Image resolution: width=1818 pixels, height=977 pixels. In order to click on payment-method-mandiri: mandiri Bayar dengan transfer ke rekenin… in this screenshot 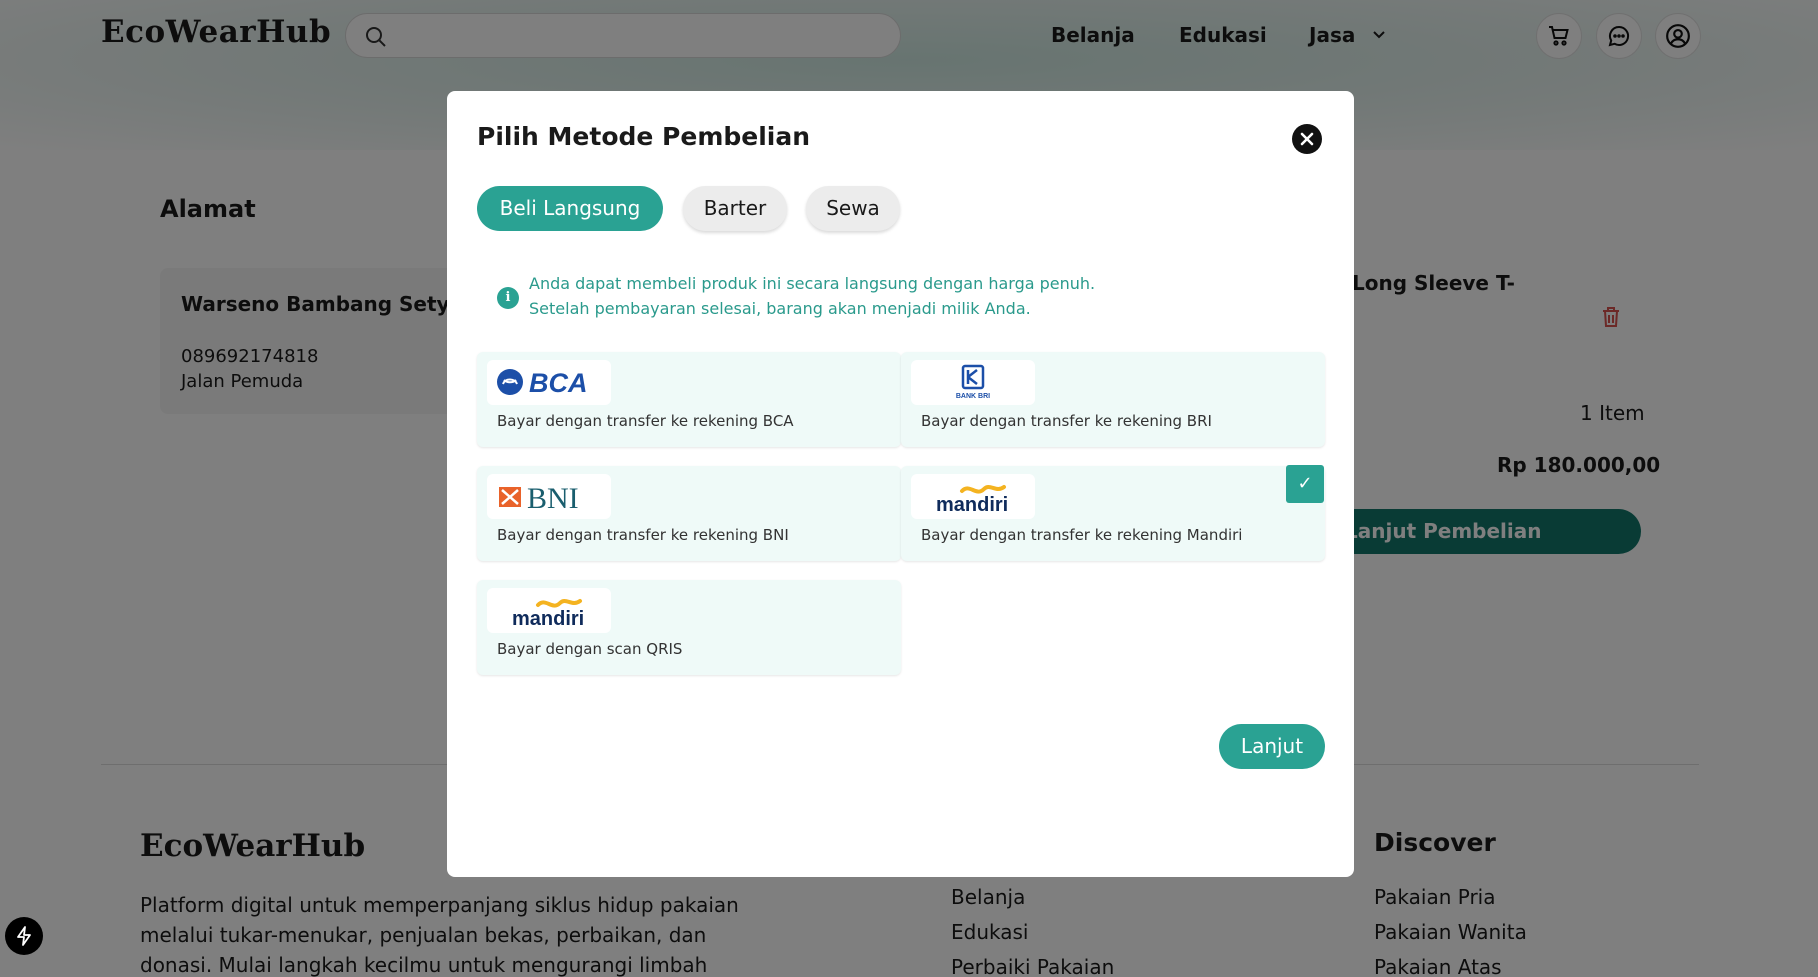, I will do `click(1113, 513)`.